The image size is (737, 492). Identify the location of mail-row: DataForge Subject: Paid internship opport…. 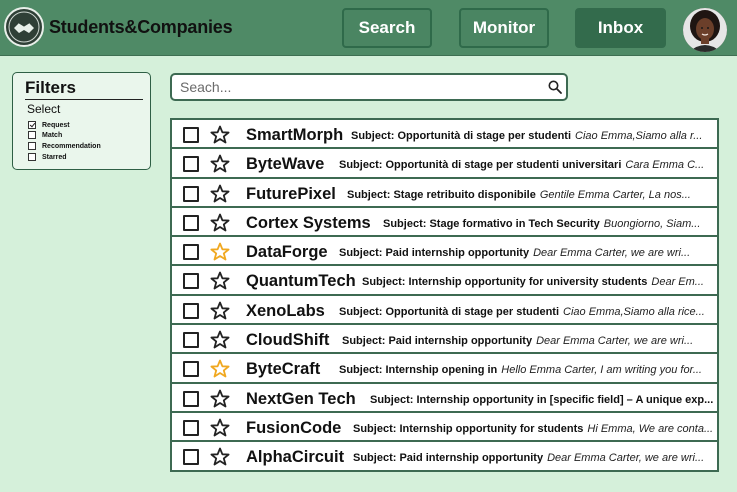
(444, 252).